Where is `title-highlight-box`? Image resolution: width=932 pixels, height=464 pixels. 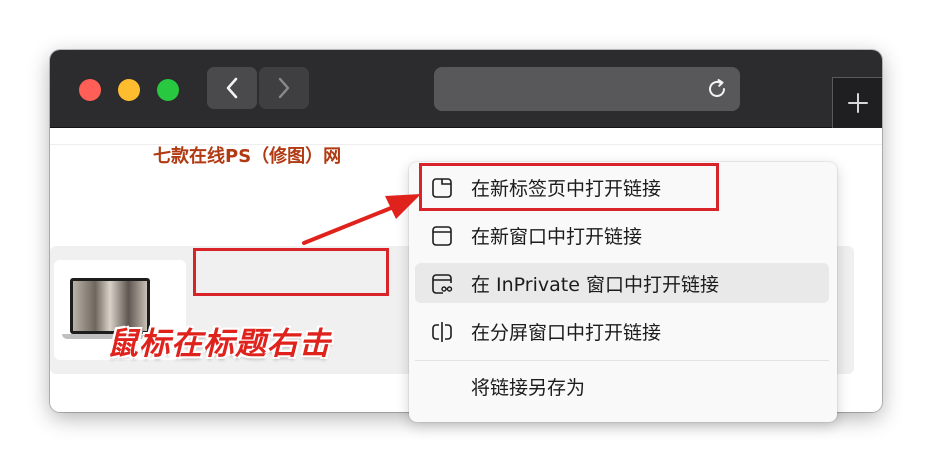
title-highlight-box is located at coordinates (291, 272).